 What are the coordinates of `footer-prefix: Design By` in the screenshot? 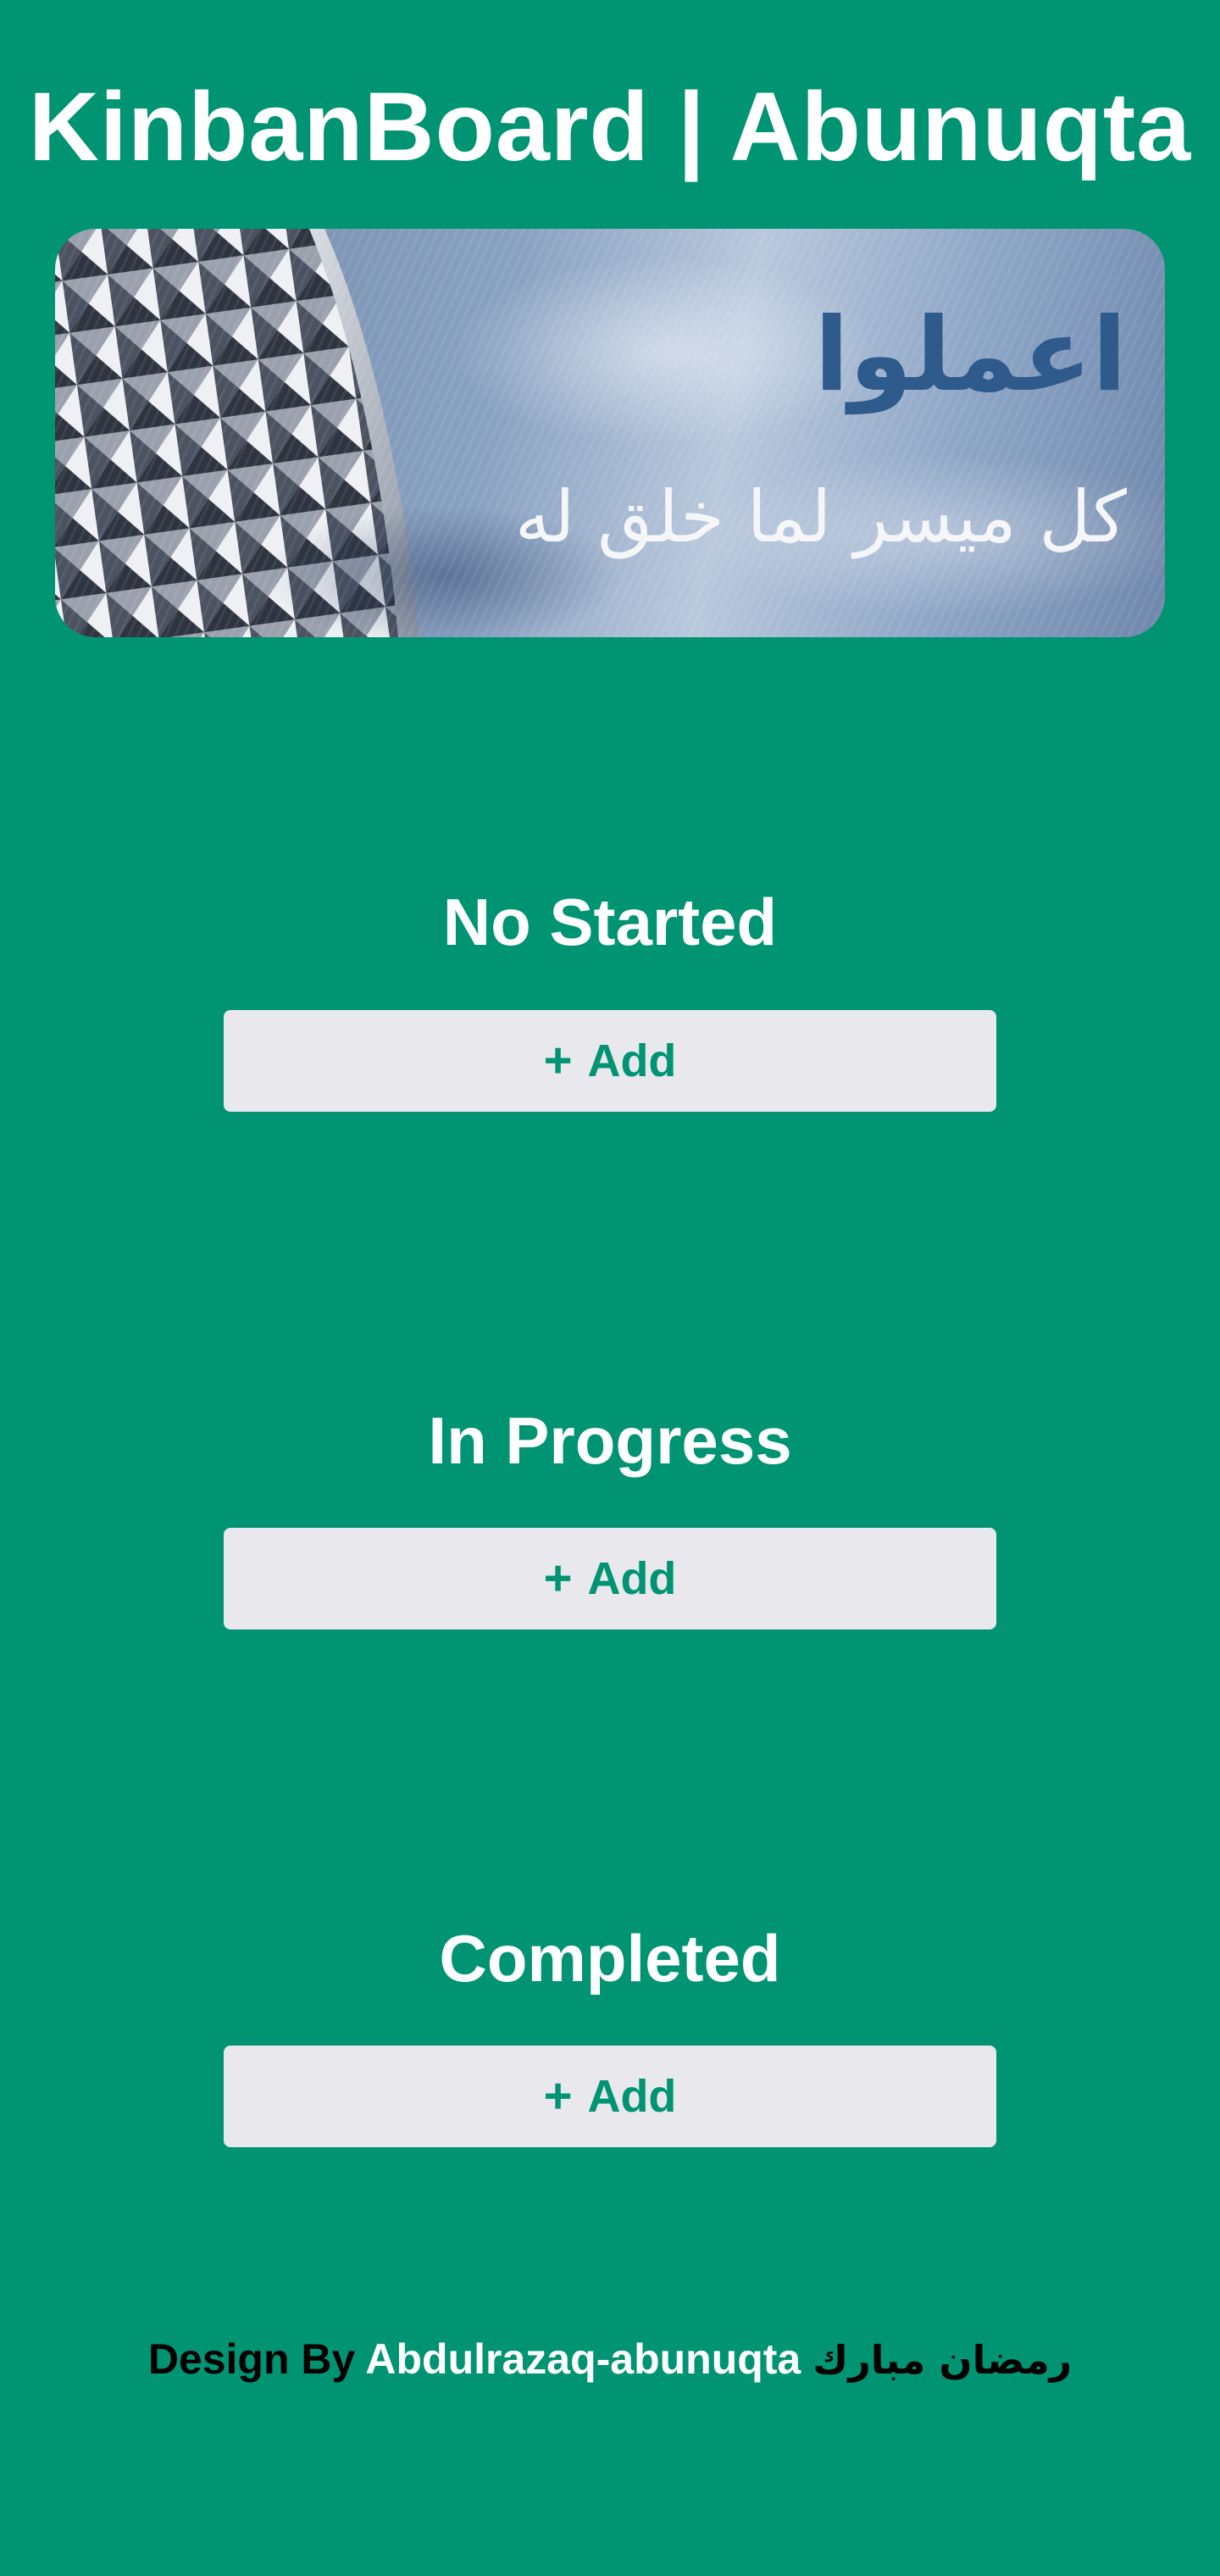 It's located at (251, 2359).